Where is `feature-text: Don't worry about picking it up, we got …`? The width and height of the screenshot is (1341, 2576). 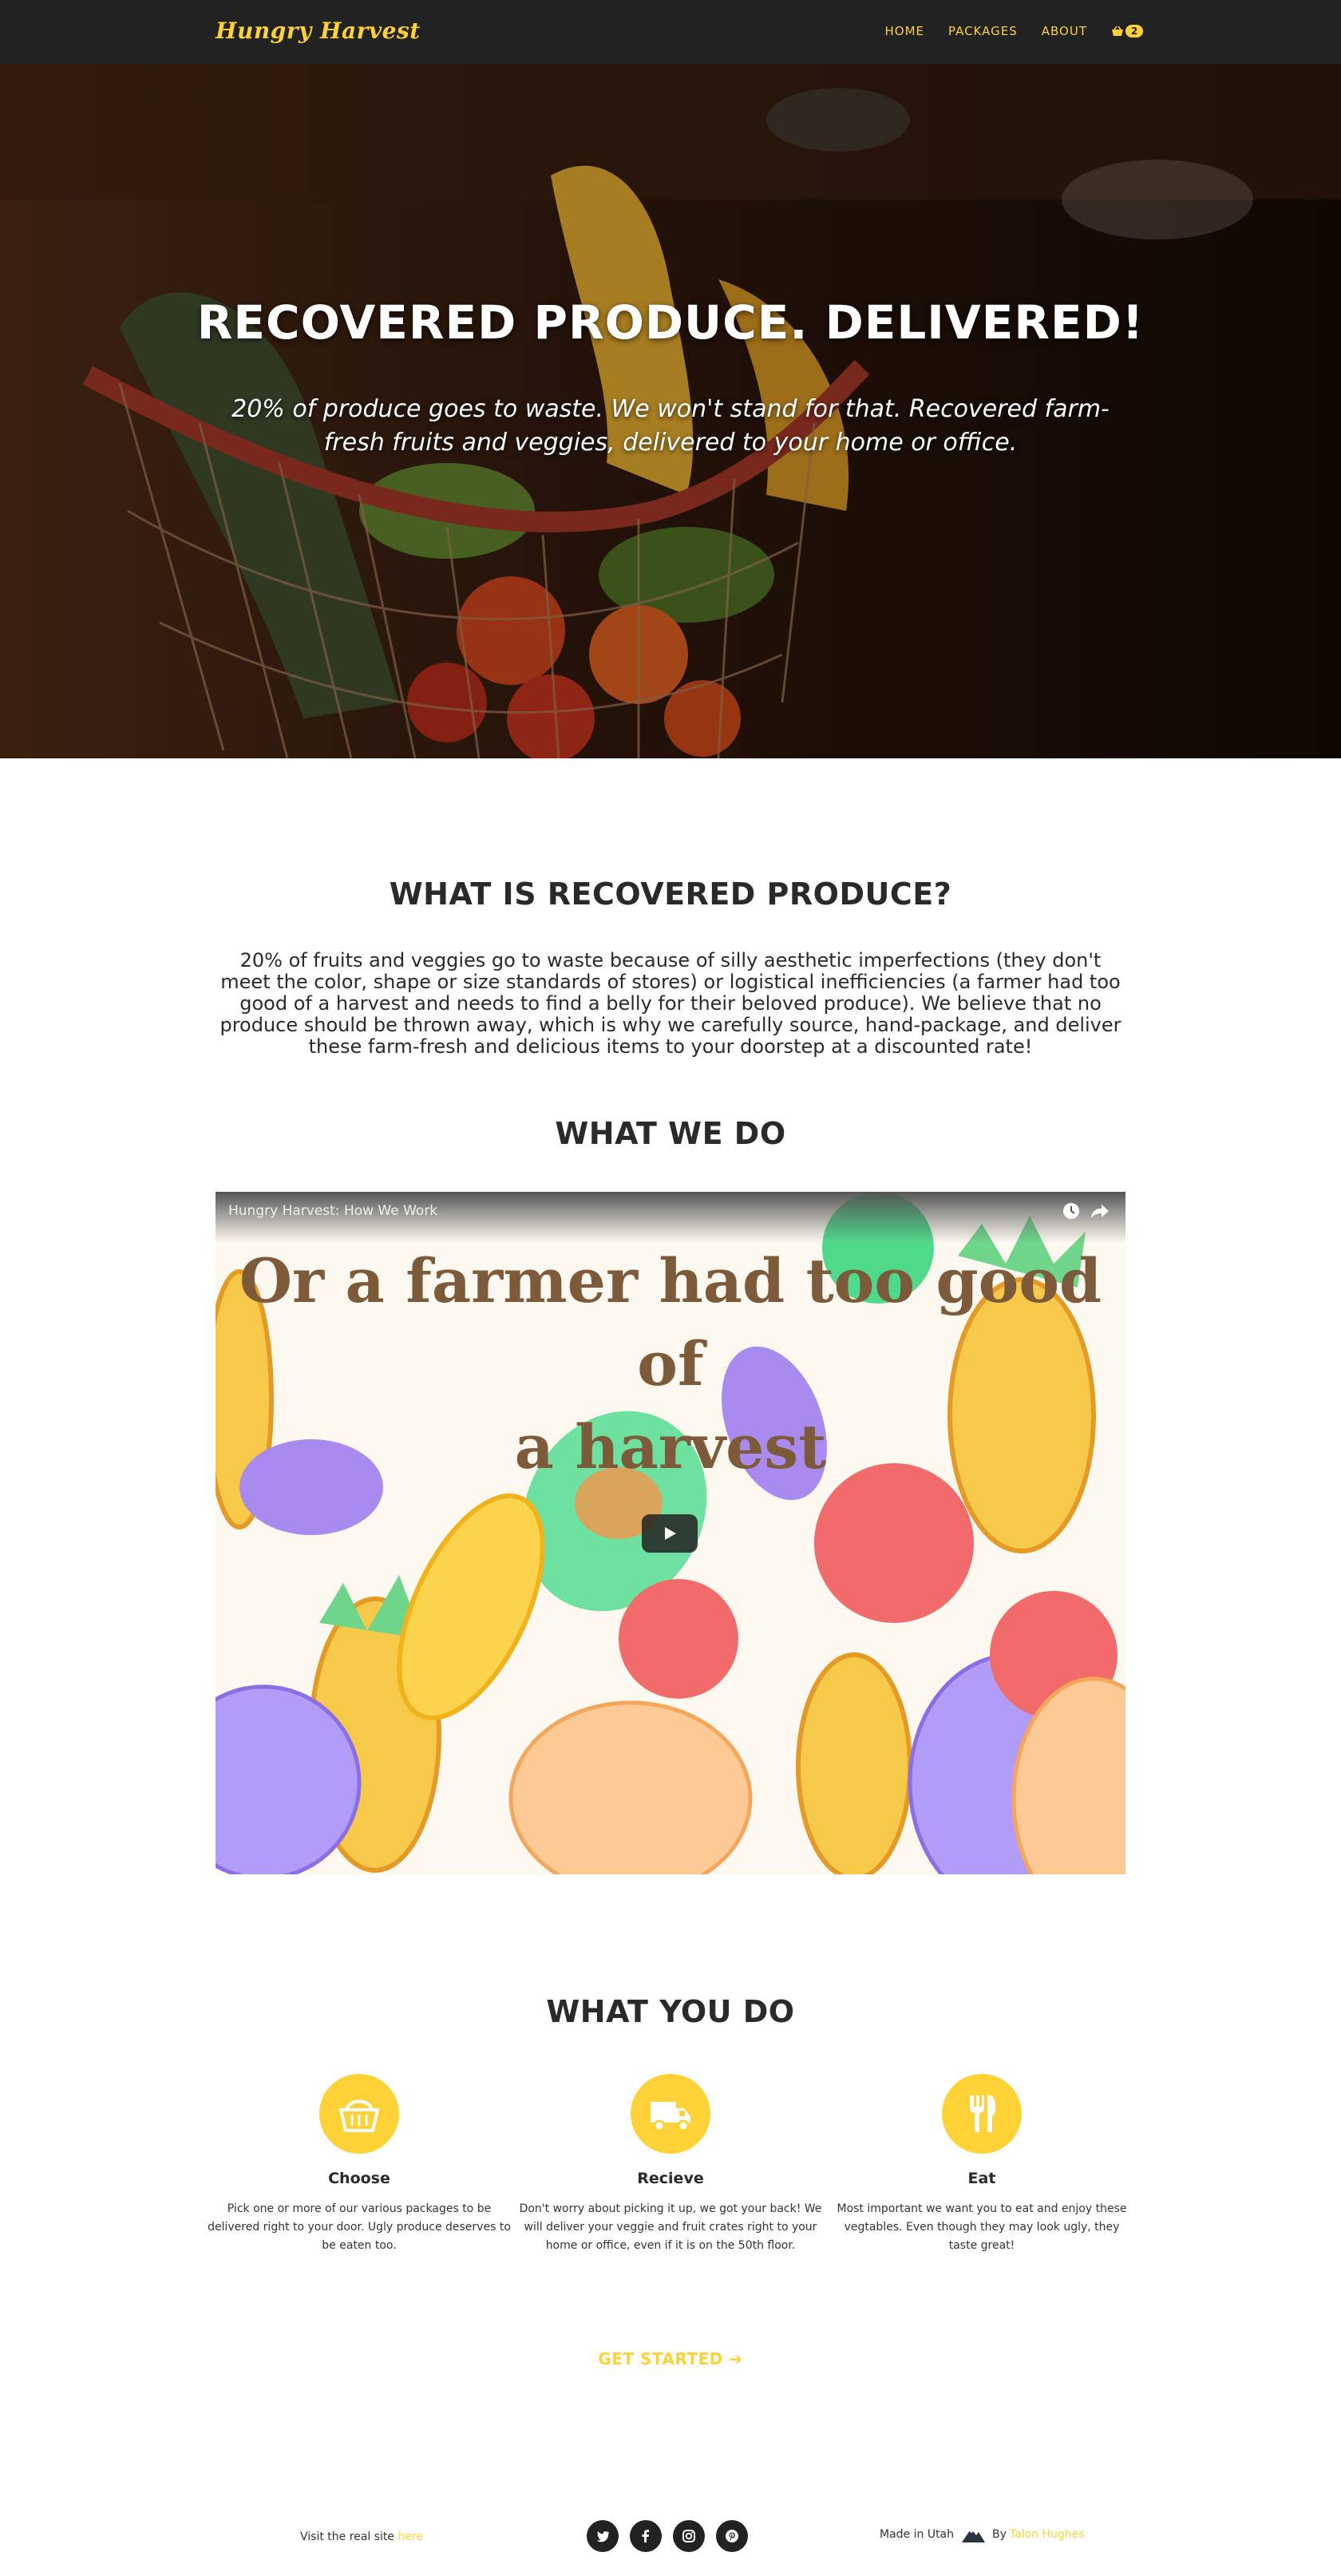
feature-text: Don't worry about picking it up, we got … is located at coordinates (670, 2227).